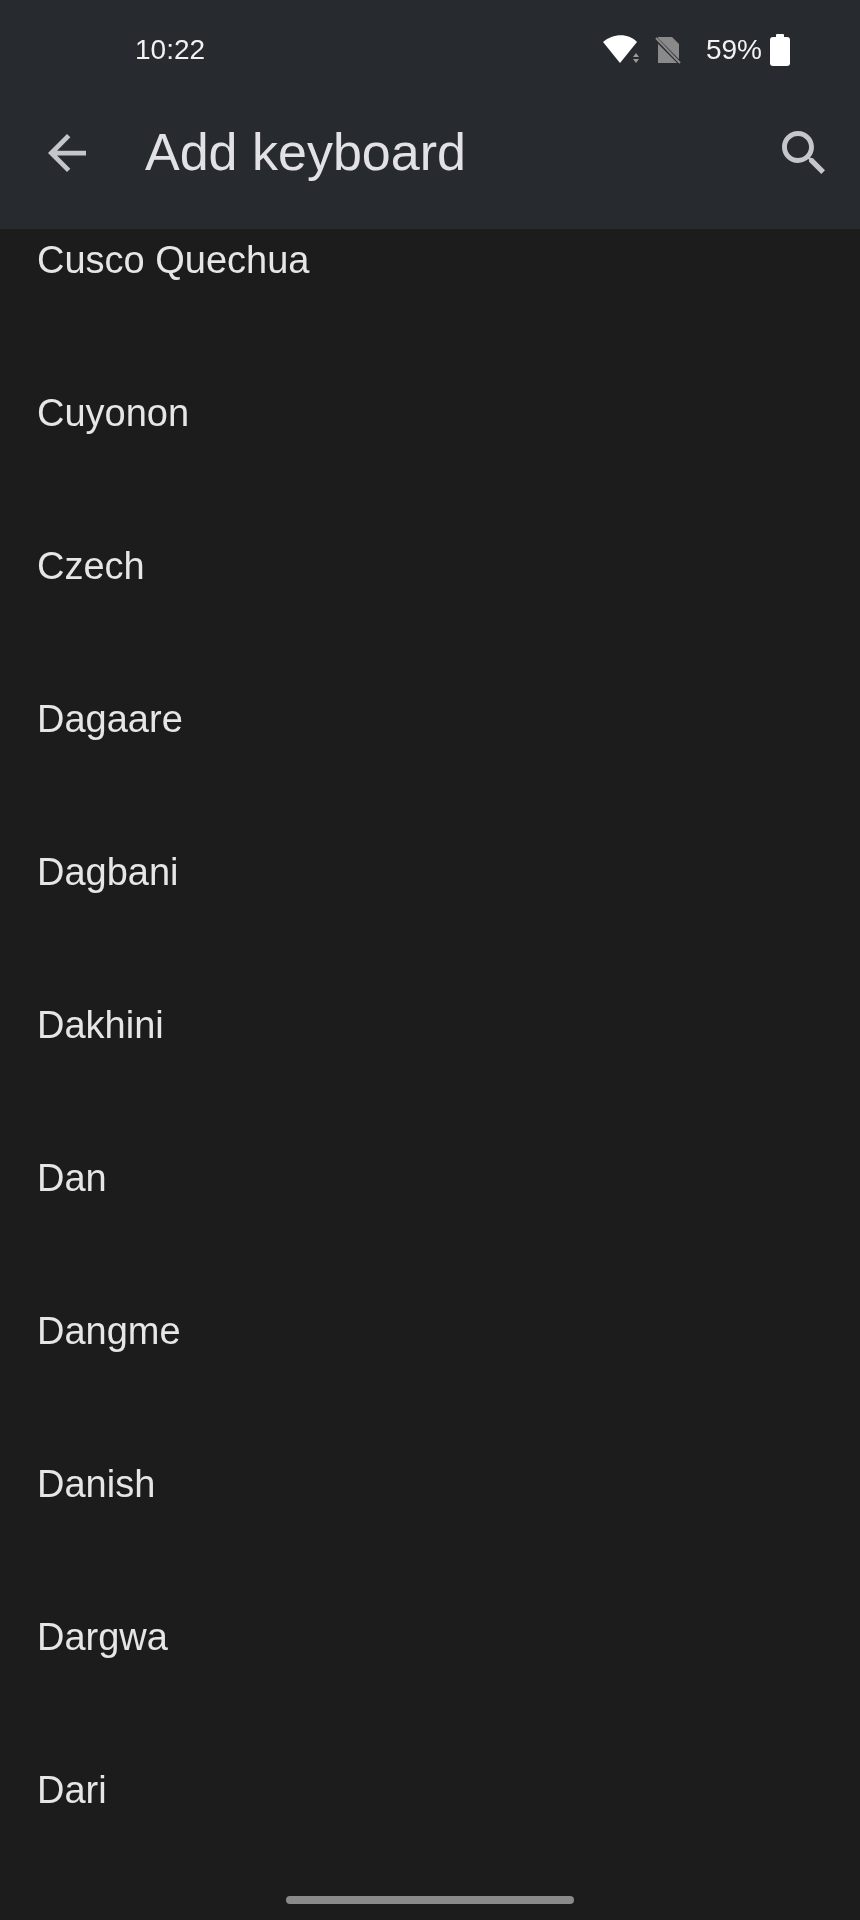  What do you see at coordinates (430, 1024) in the screenshot?
I see `language-item: Dakhini` at bounding box center [430, 1024].